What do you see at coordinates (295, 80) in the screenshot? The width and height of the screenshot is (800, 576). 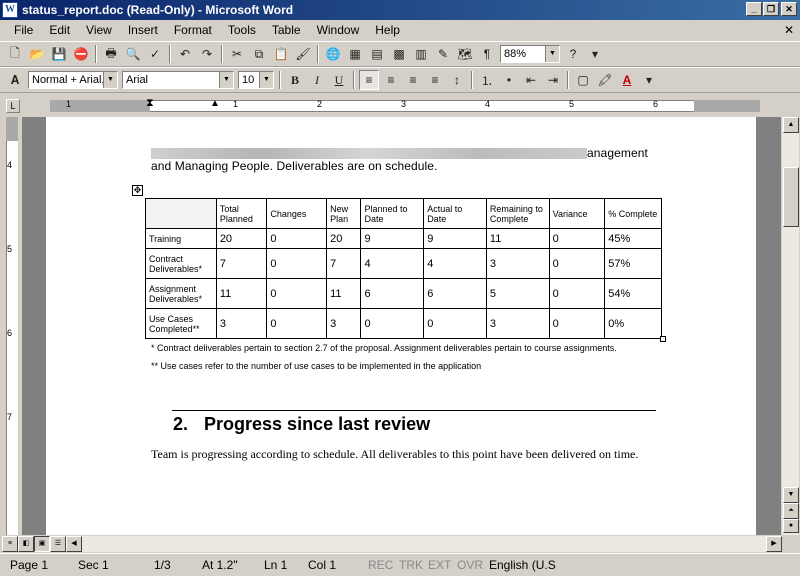 I see `bold-icon: B` at bounding box center [295, 80].